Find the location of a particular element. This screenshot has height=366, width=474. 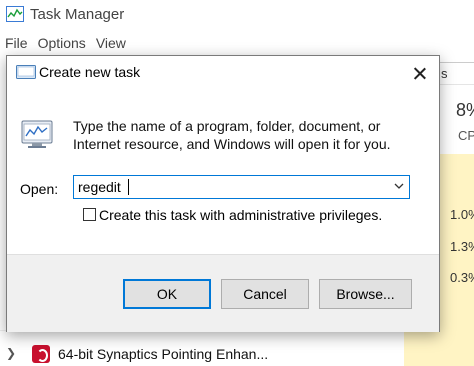

ok-button: OK is located at coordinates (167, 294).